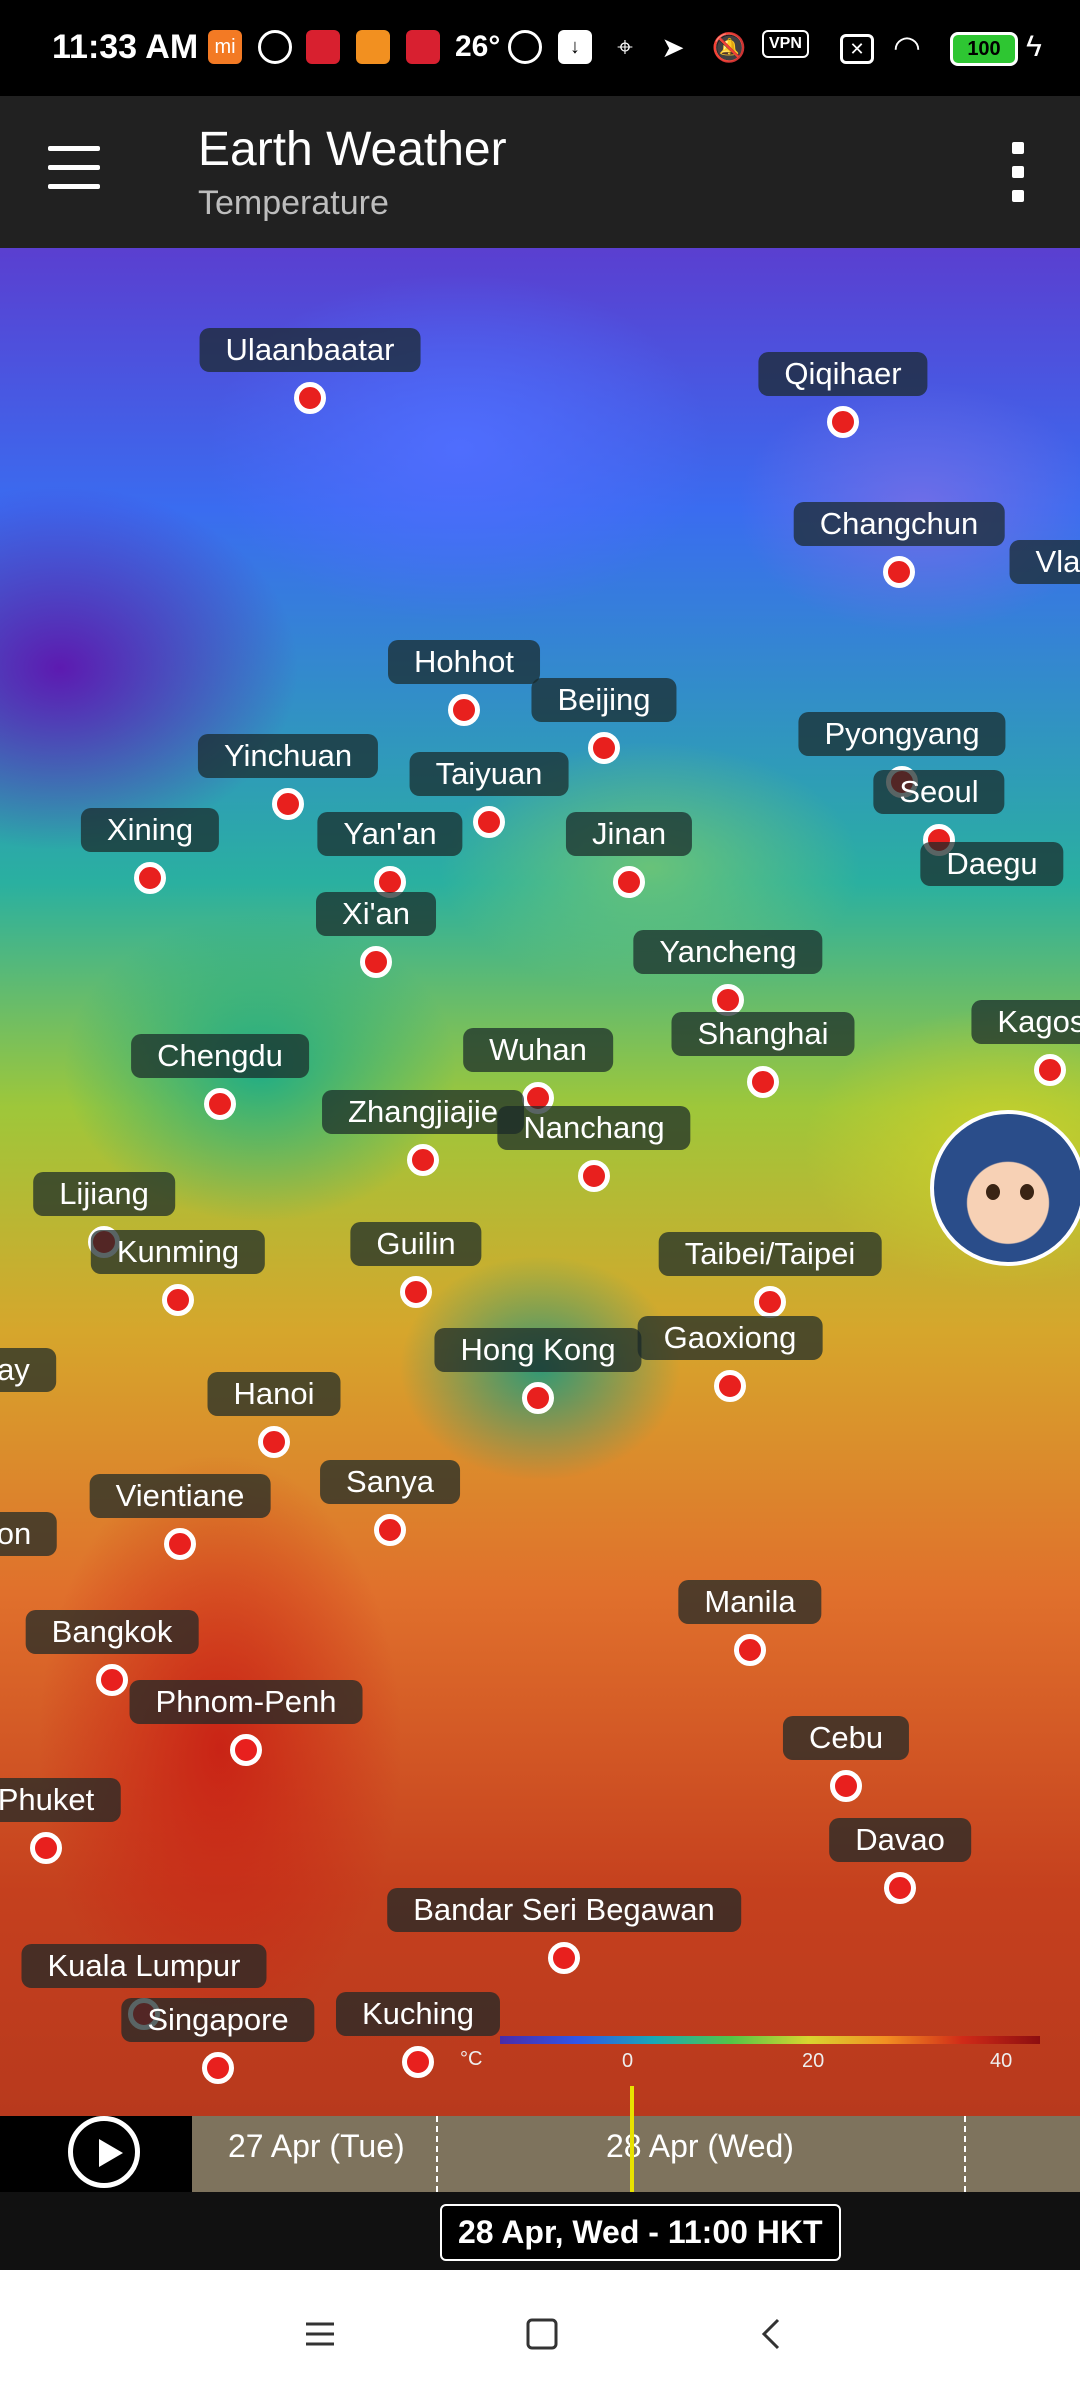  What do you see at coordinates (376, 914) in the screenshot?
I see `city-label: Xi'an` at bounding box center [376, 914].